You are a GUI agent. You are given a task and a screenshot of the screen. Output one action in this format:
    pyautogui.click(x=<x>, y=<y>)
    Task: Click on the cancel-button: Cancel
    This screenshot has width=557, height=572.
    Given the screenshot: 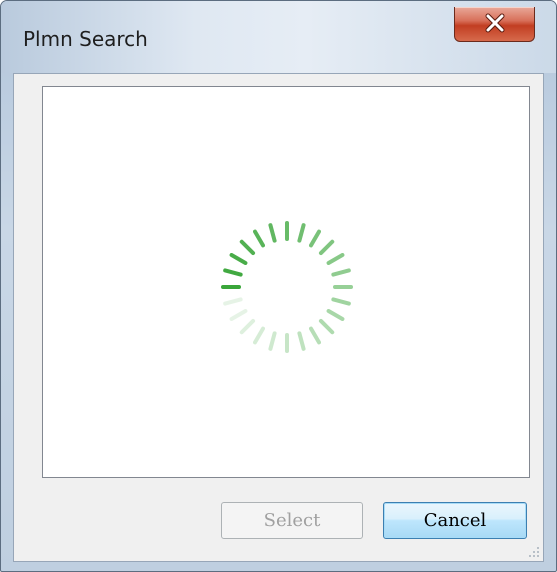 What is the action you would take?
    pyautogui.click(x=455, y=520)
    